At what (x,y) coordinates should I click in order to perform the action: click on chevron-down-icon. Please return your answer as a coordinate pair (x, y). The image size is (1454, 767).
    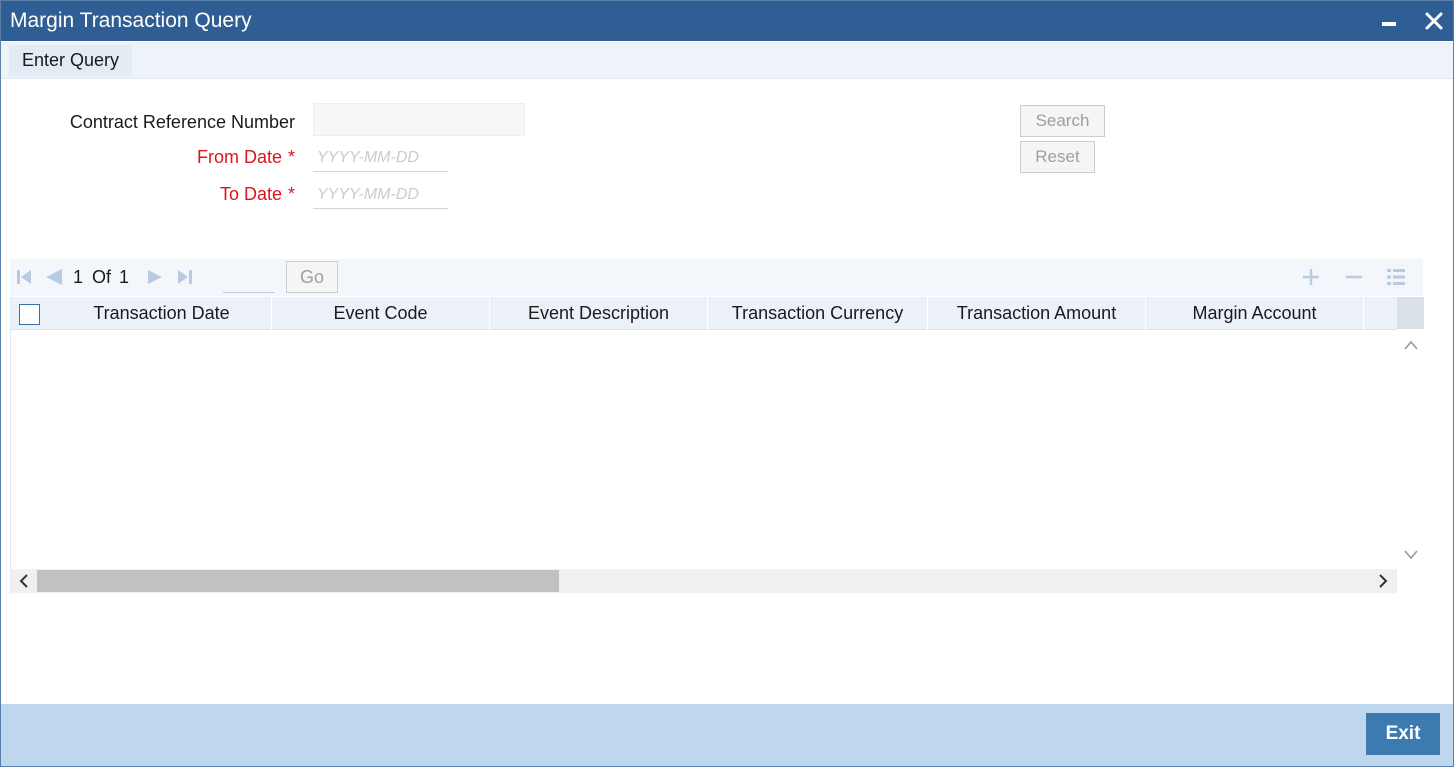
    Looking at the image, I should click on (1410, 554).